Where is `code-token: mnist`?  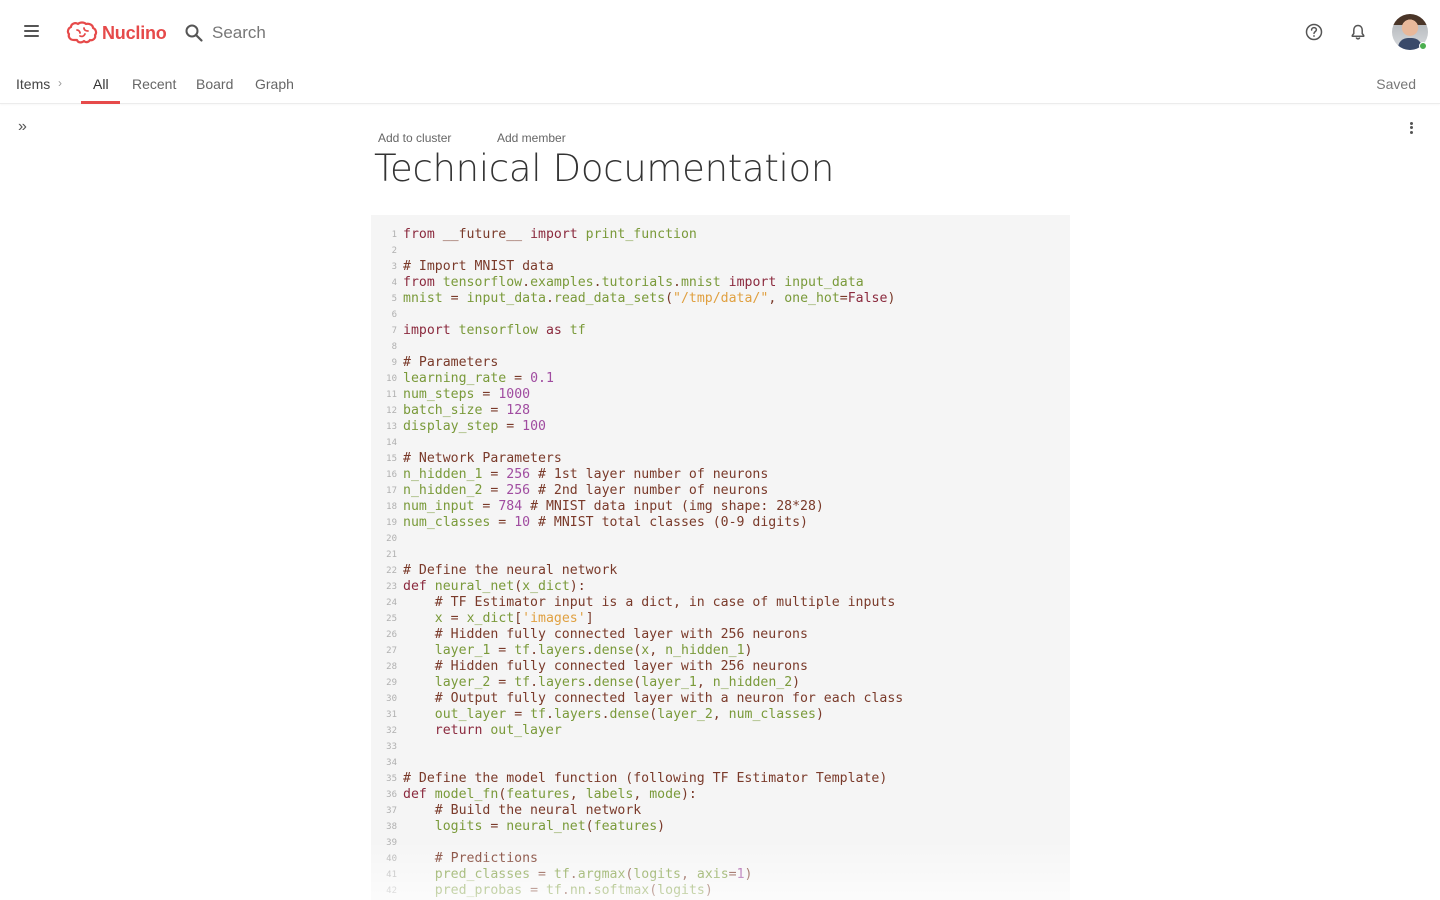
code-token: mnist is located at coordinates (423, 298).